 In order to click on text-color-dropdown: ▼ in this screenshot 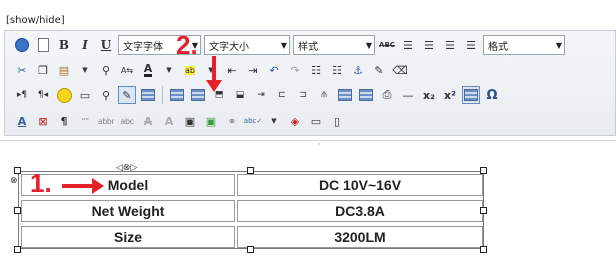, I will do `click(169, 70)`.